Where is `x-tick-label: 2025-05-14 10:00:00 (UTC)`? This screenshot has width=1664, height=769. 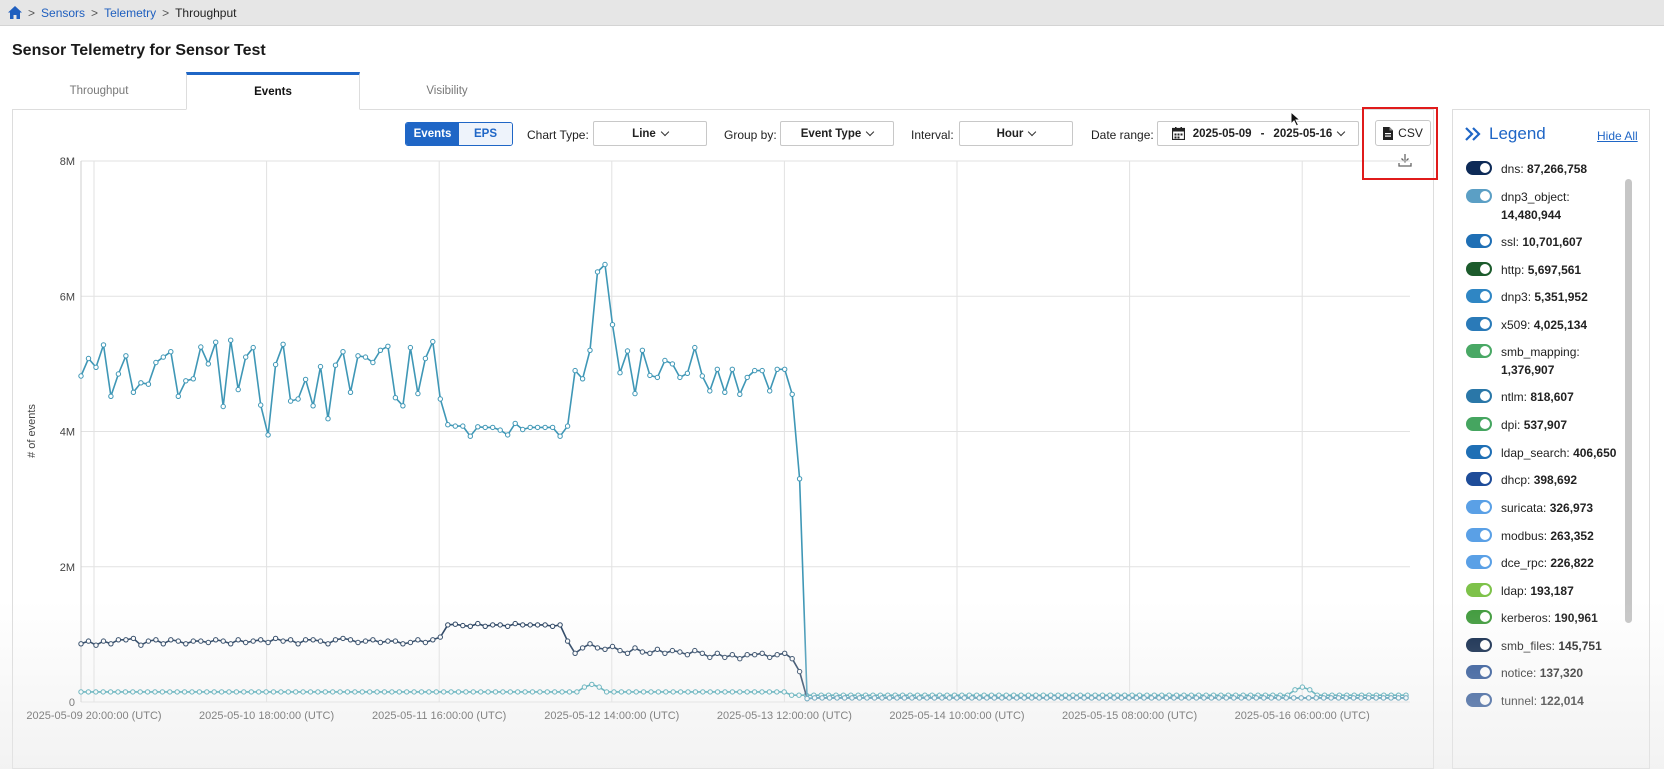
x-tick-label: 2025-05-14 10:00:00 (UTC) is located at coordinates (956, 716).